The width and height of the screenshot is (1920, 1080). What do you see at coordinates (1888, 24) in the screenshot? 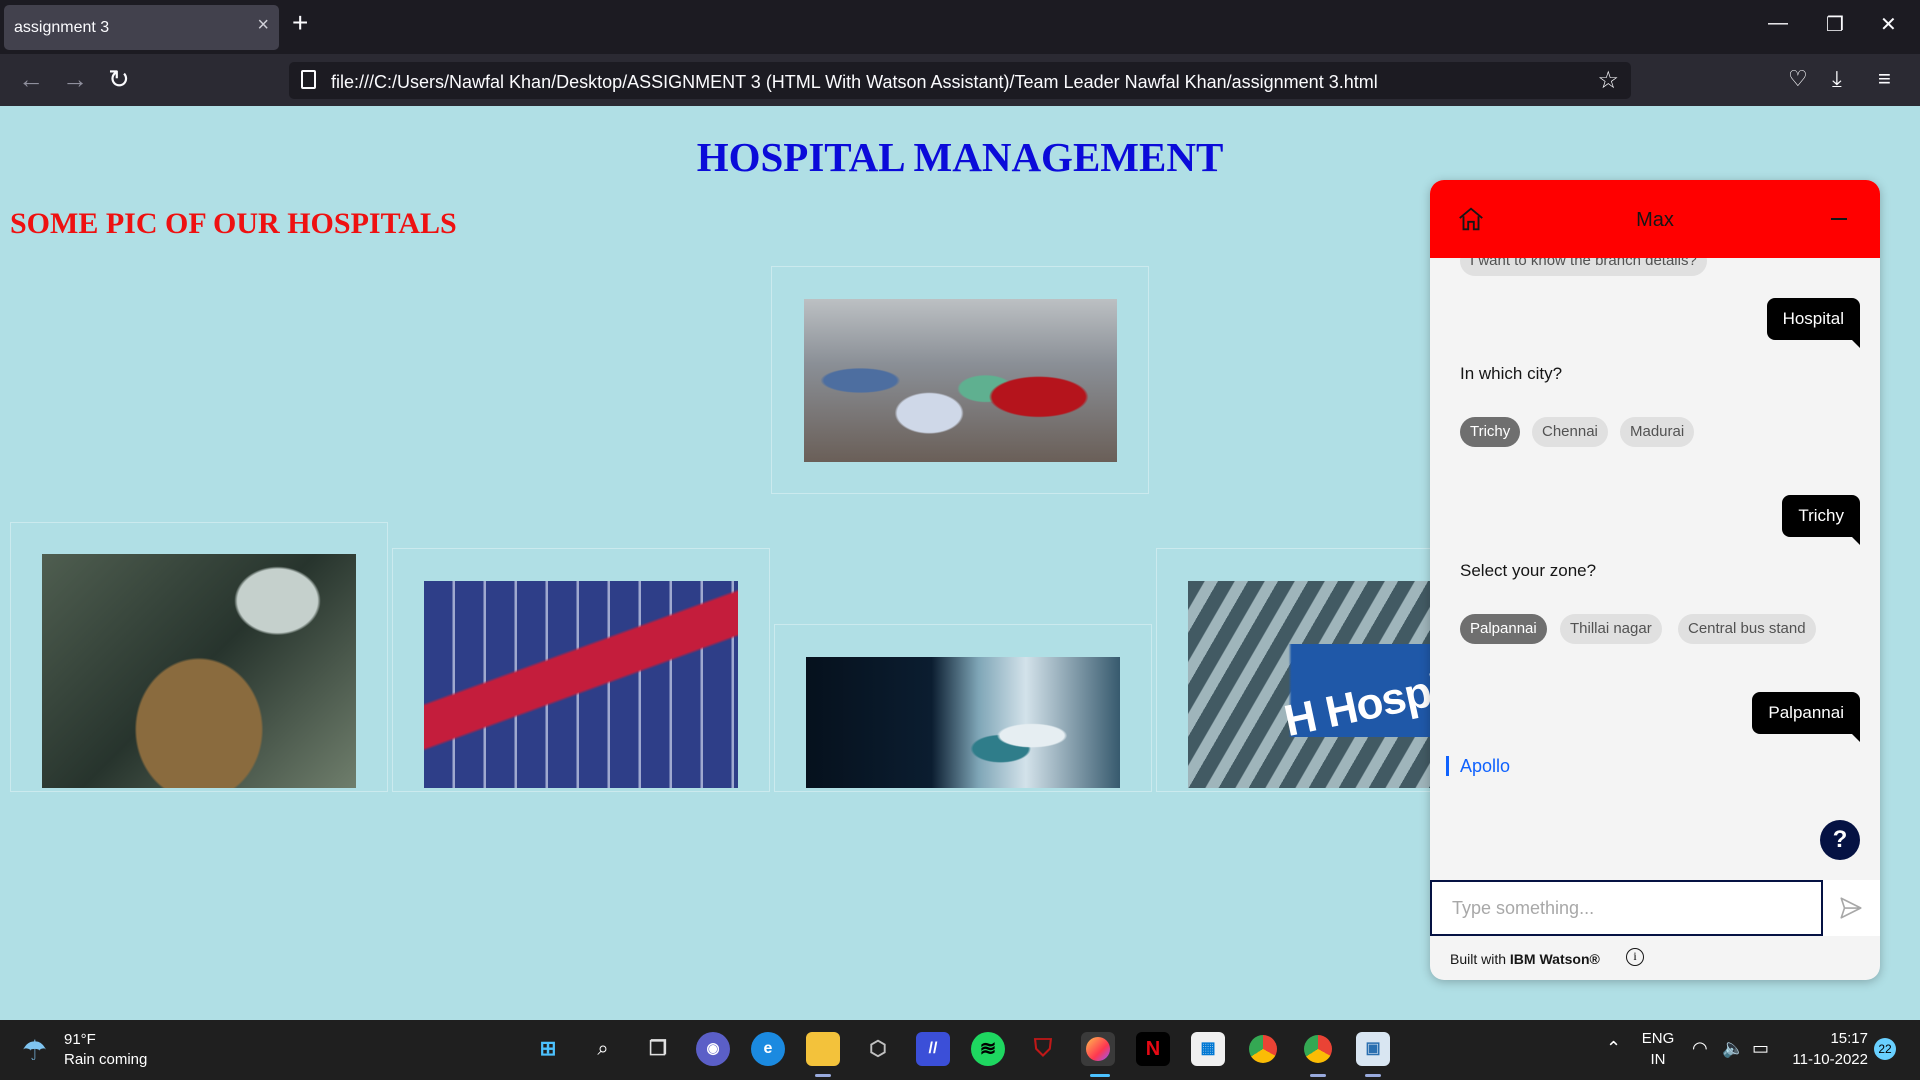
I see `close-window-icon: ✕` at bounding box center [1888, 24].